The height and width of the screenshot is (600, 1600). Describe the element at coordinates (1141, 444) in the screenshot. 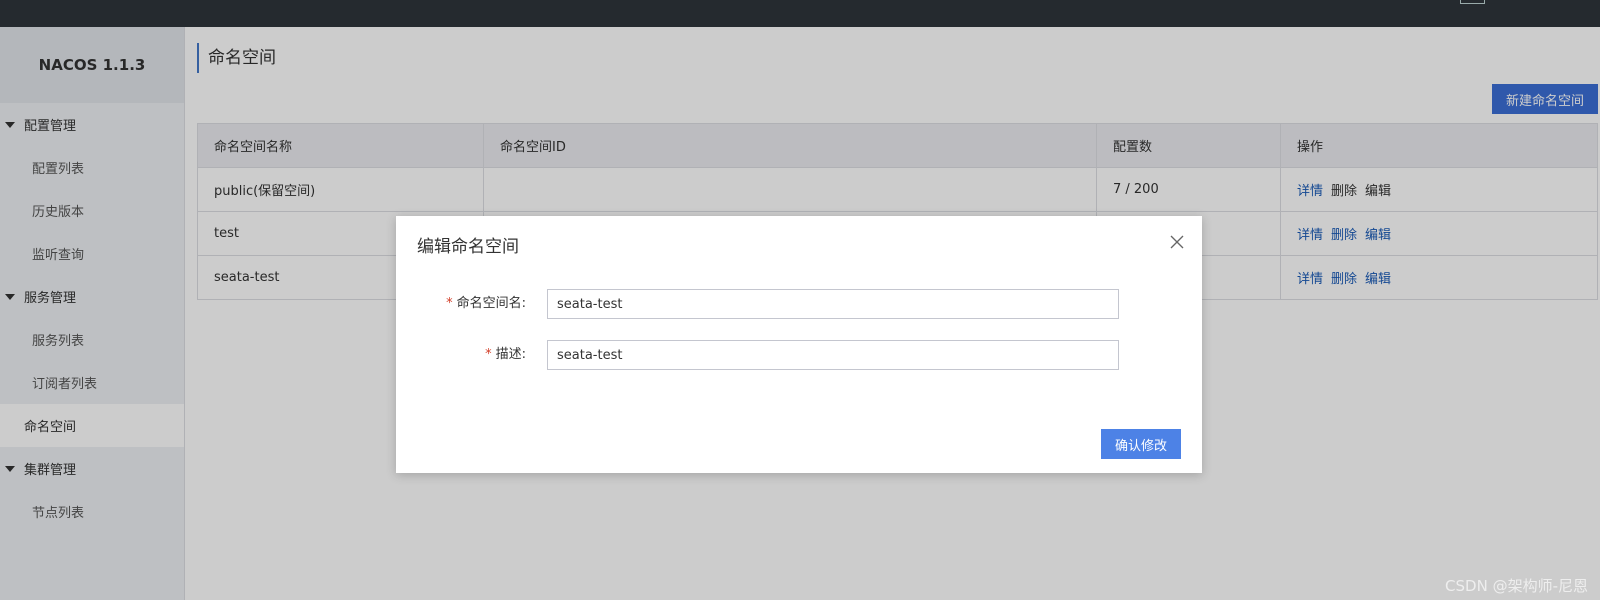

I see `confirm-edit-button: 确认修改` at that location.